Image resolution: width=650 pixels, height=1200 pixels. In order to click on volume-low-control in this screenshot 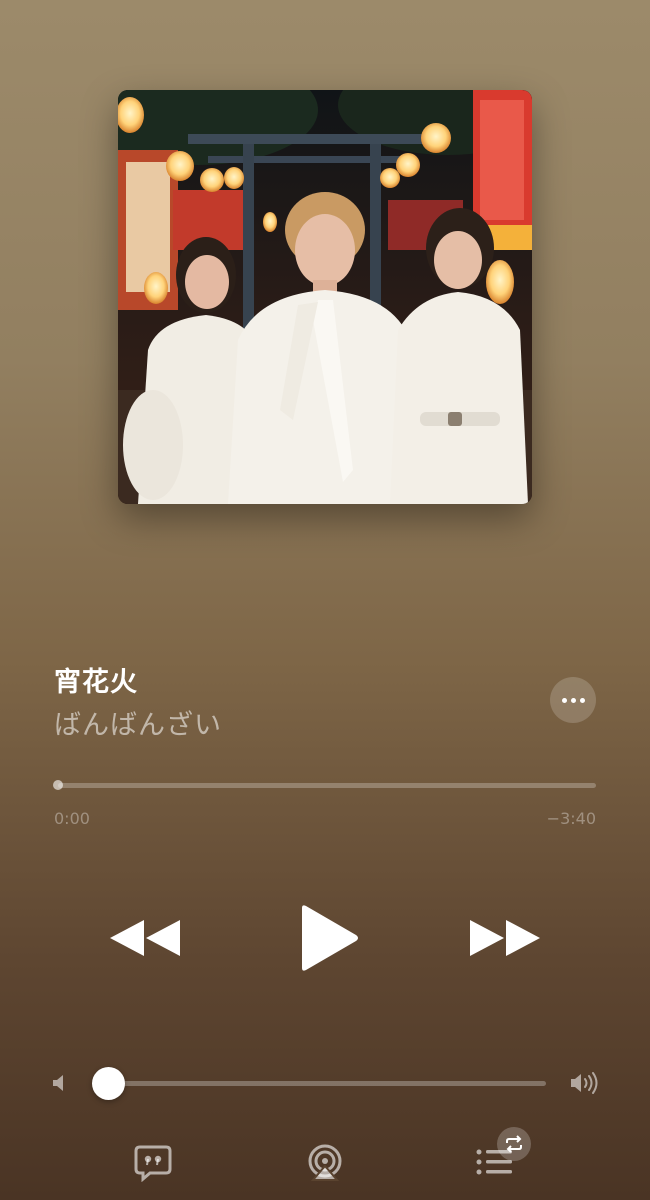, I will do `click(60, 1085)`.